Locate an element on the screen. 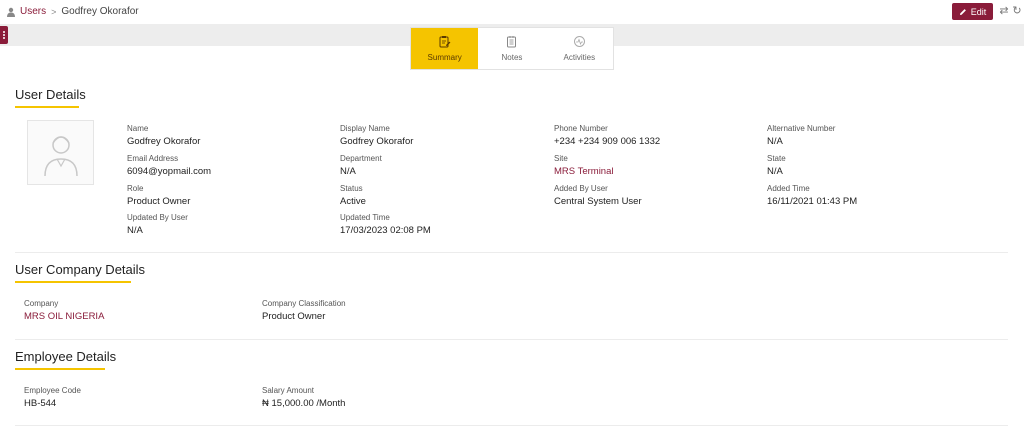 The image size is (1024, 437). field-company: Company MRS OIL NIGERIA is located at coordinates (64, 310).